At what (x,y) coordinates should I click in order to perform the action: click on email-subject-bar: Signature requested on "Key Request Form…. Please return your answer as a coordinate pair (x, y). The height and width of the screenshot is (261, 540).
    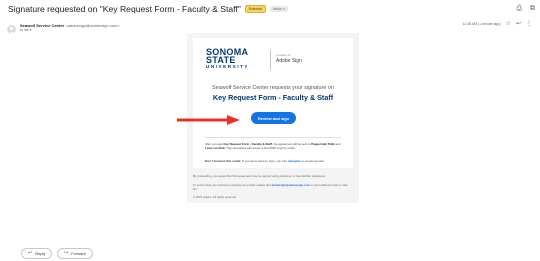
    Looking at the image, I should click on (148, 9).